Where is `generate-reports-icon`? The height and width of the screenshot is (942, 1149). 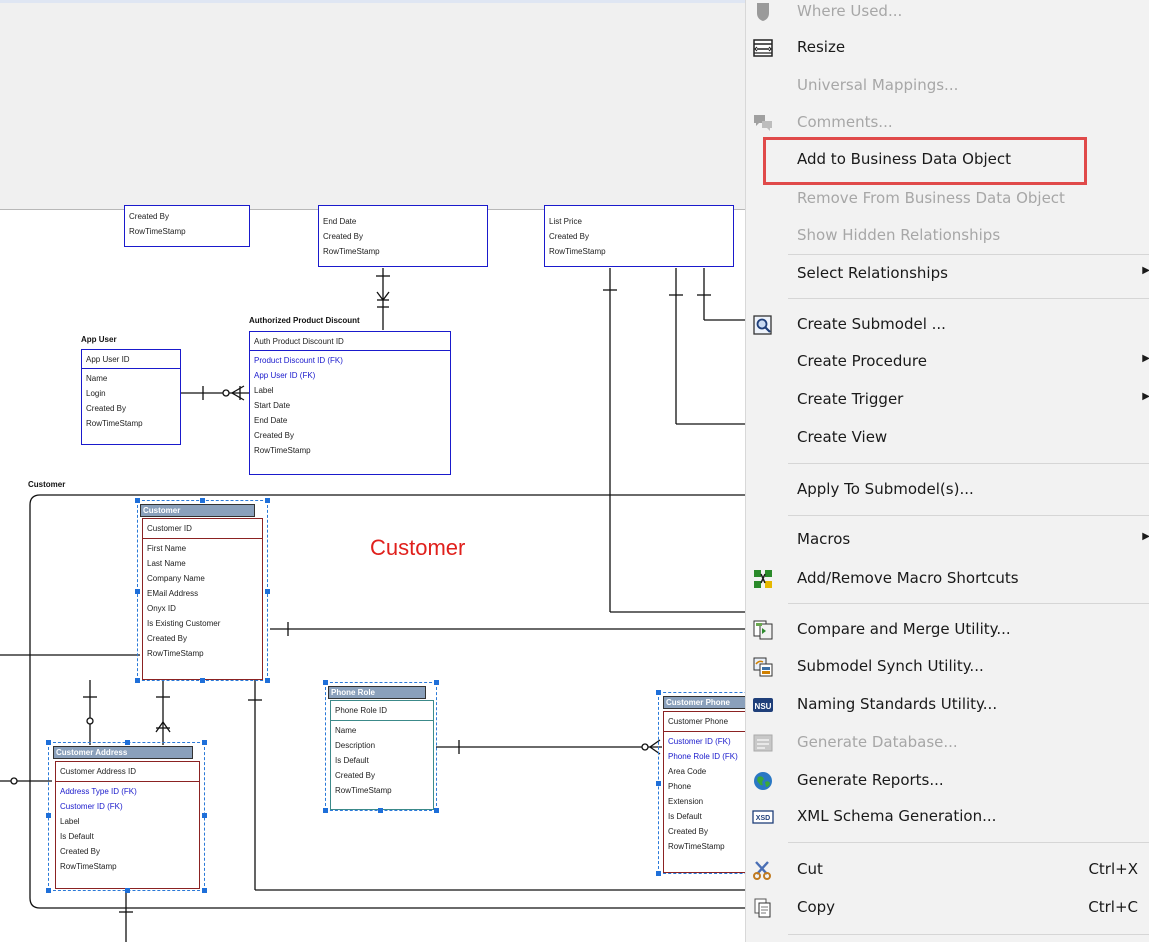
generate-reports-icon is located at coordinates (763, 781).